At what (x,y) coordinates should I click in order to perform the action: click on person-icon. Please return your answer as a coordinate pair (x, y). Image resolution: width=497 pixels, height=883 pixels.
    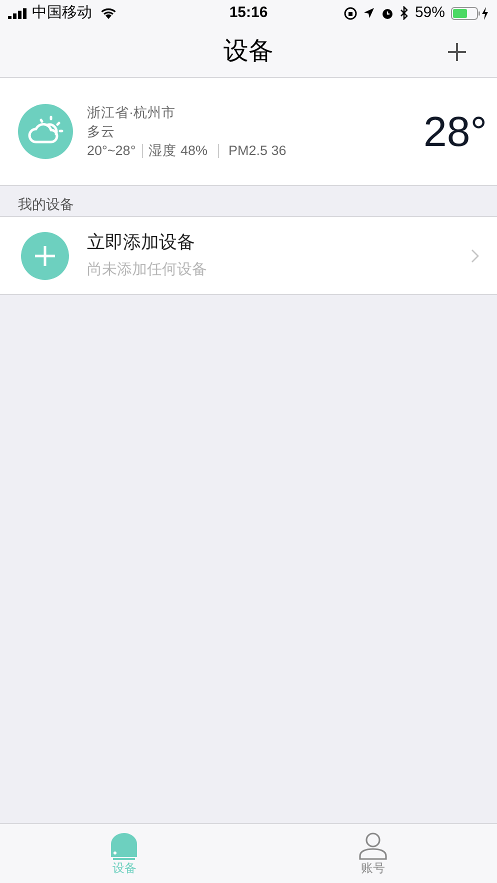
    Looking at the image, I should click on (372, 846).